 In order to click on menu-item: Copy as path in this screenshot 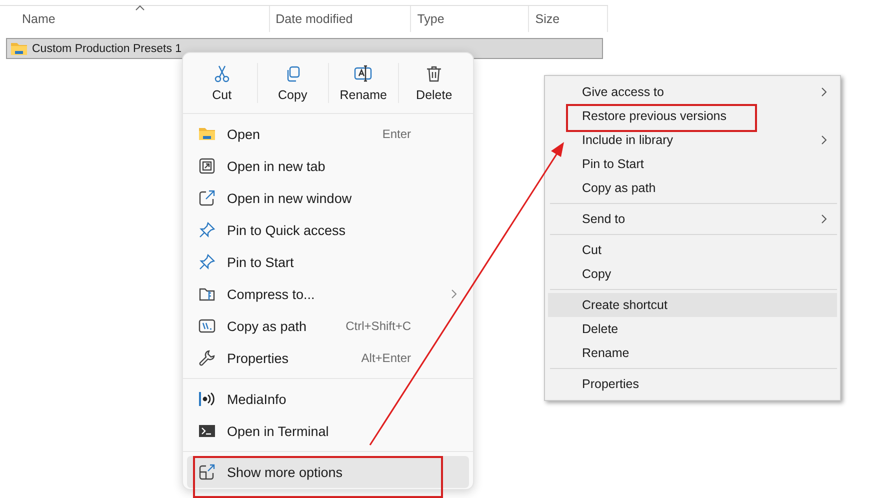, I will do `click(692, 188)`.